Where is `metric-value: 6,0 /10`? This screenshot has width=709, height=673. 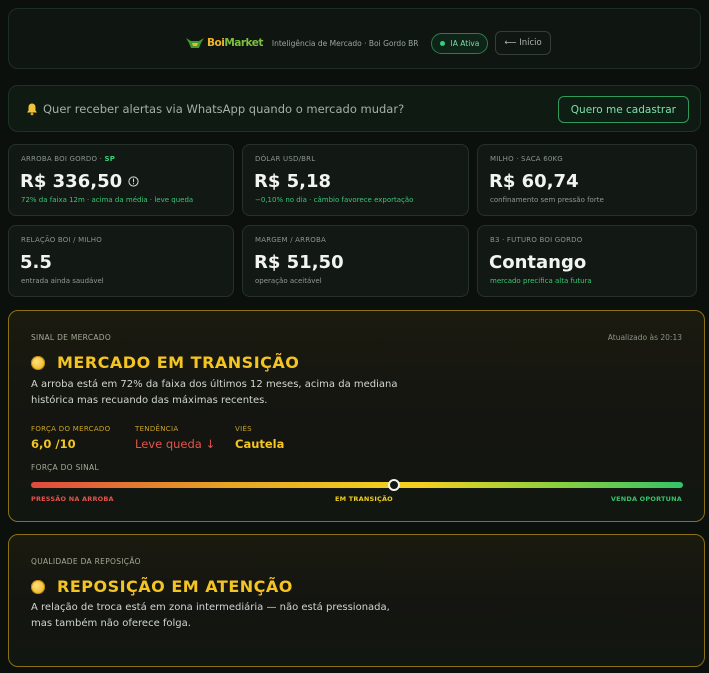
metric-value: 6,0 /10 is located at coordinates (53, 444).